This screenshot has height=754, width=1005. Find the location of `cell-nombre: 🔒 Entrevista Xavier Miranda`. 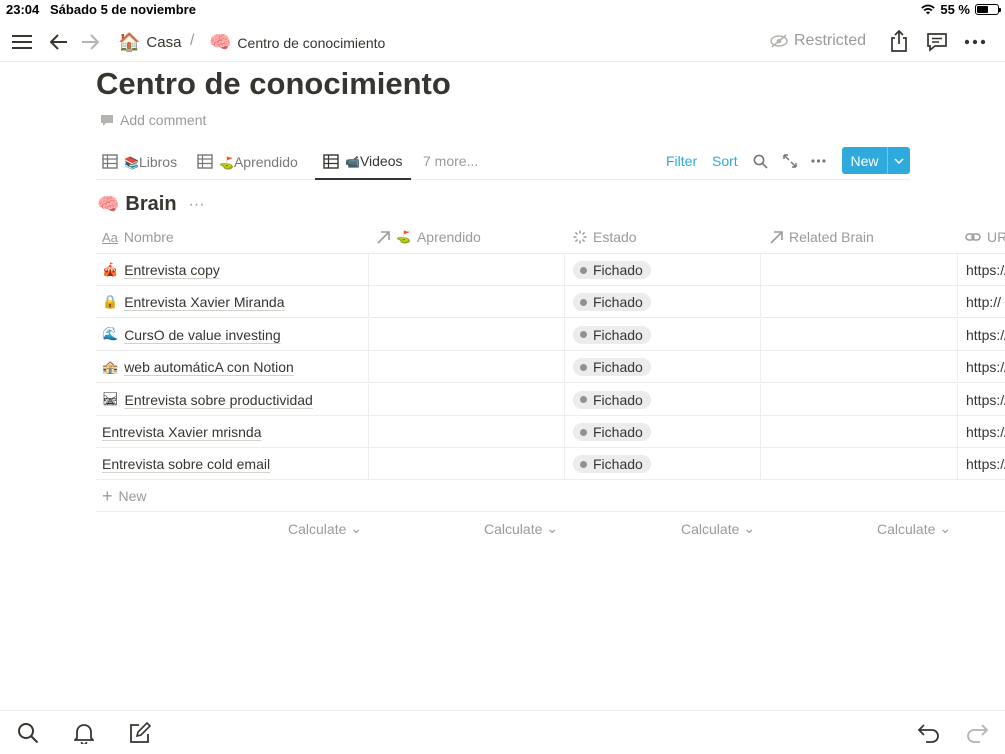

cell-nombre: 🔒 Entrevista Xavier Miranda is located at coordinates (235, 302).